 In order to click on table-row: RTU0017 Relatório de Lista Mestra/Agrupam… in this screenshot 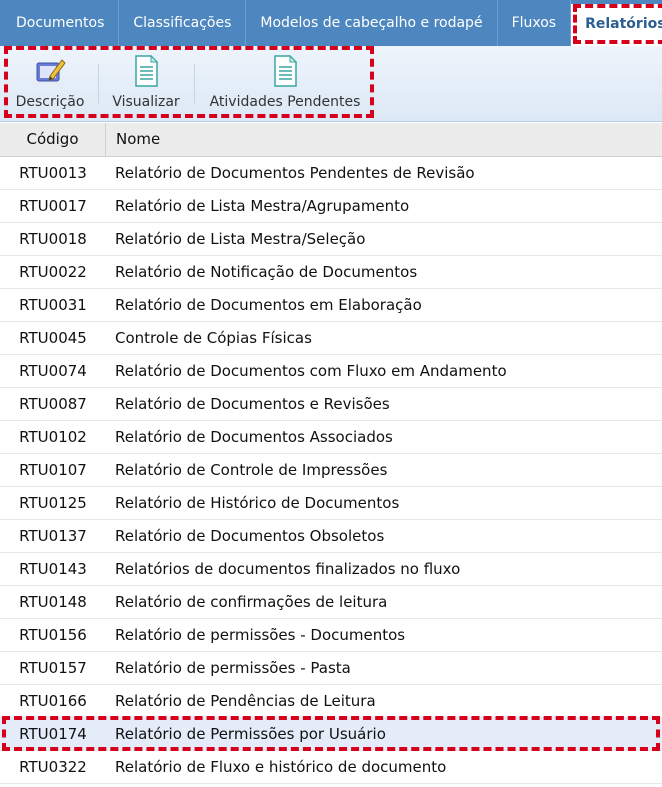, I will do `click(331, 206)`.